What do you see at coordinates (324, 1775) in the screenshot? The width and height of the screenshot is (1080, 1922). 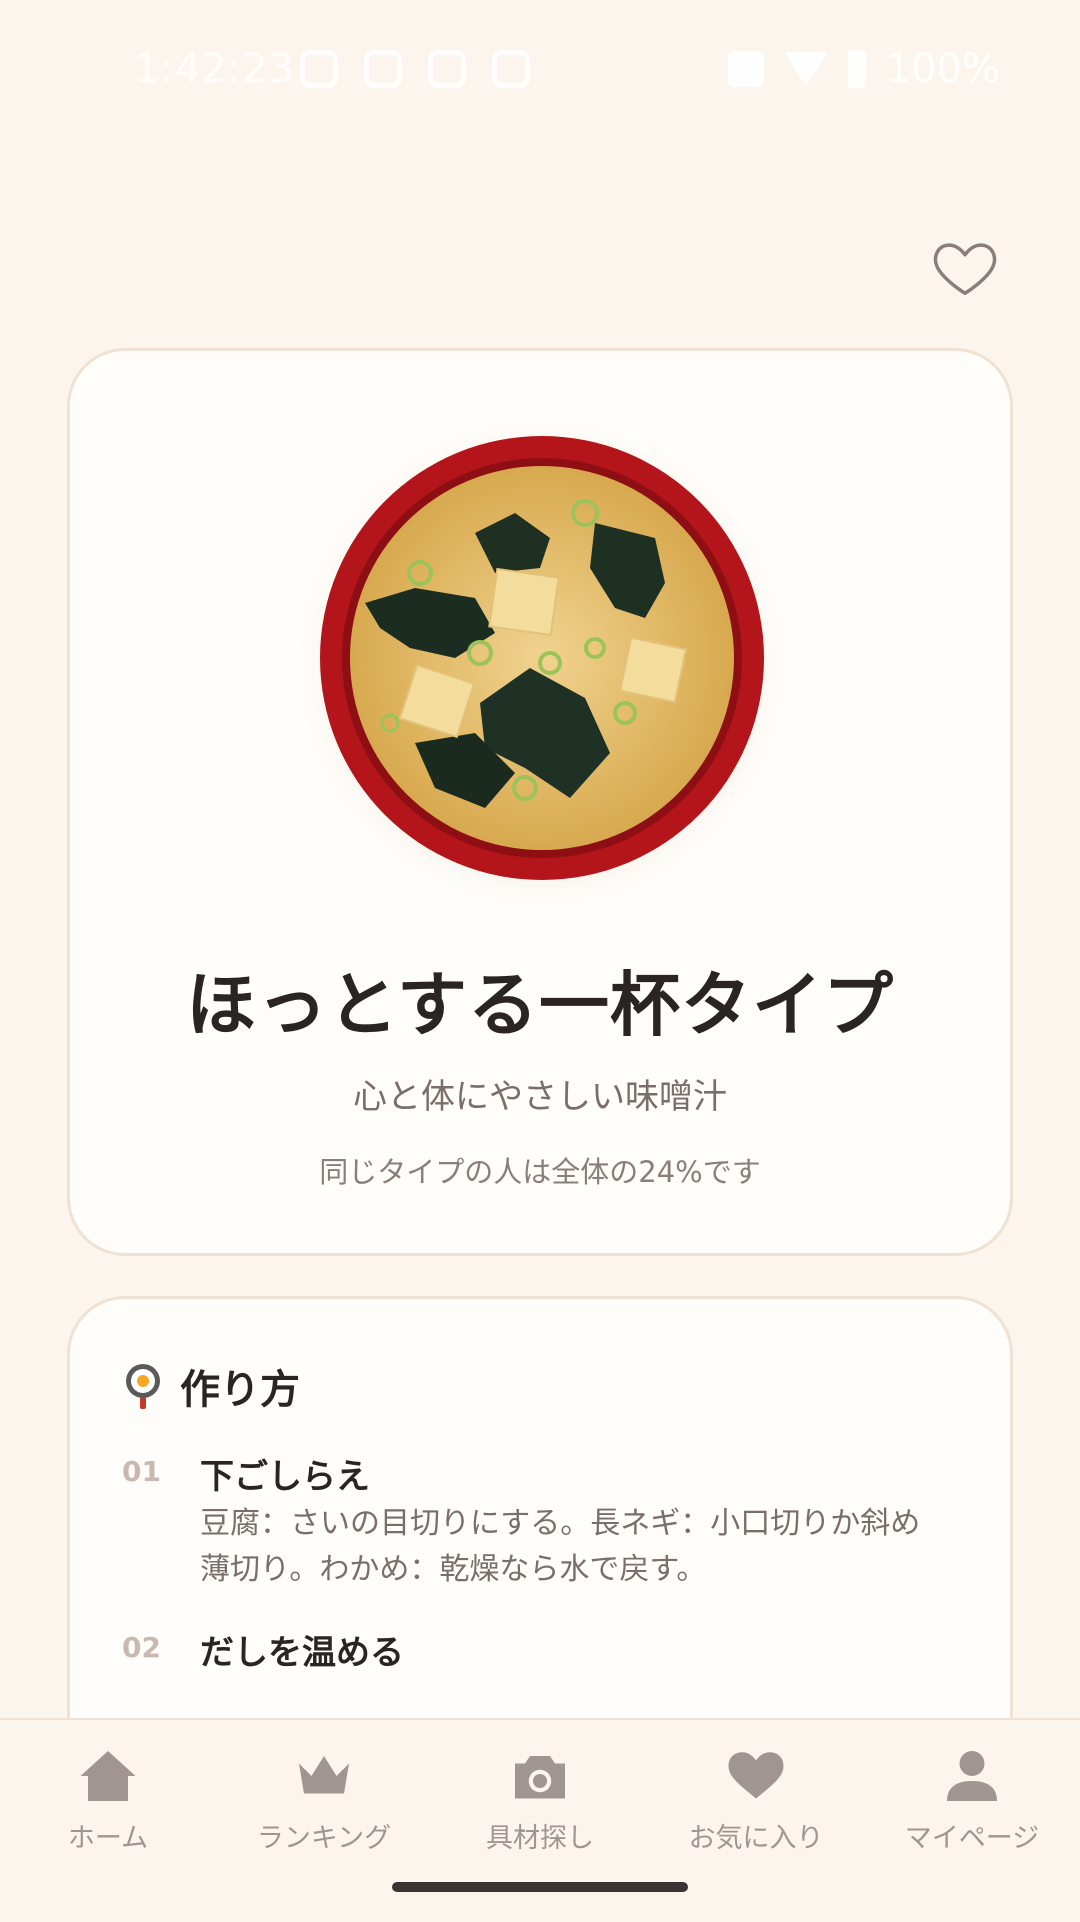 I see `crown-icon` at bounding box center [324, 1775].